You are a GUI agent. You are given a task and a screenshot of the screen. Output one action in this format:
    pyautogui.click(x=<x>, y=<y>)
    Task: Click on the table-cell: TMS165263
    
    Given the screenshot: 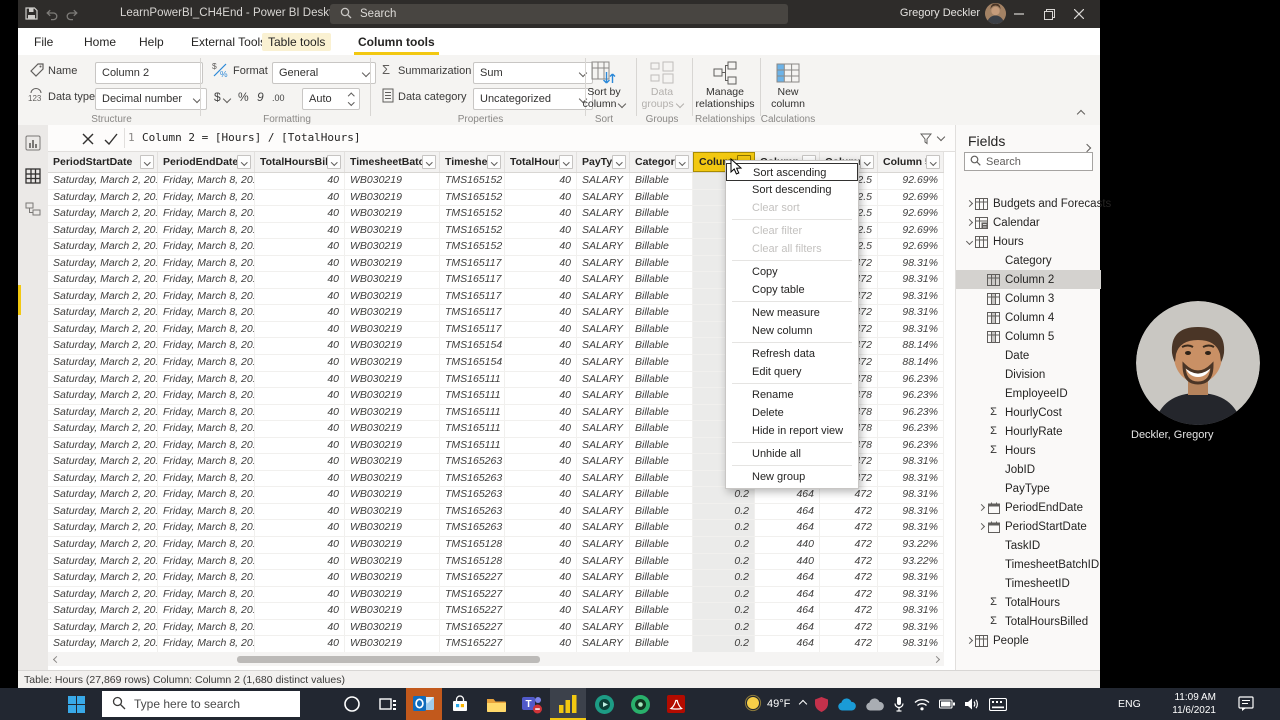 What is the action you would take?
    pyautogui.click(x=472, y=478)
    